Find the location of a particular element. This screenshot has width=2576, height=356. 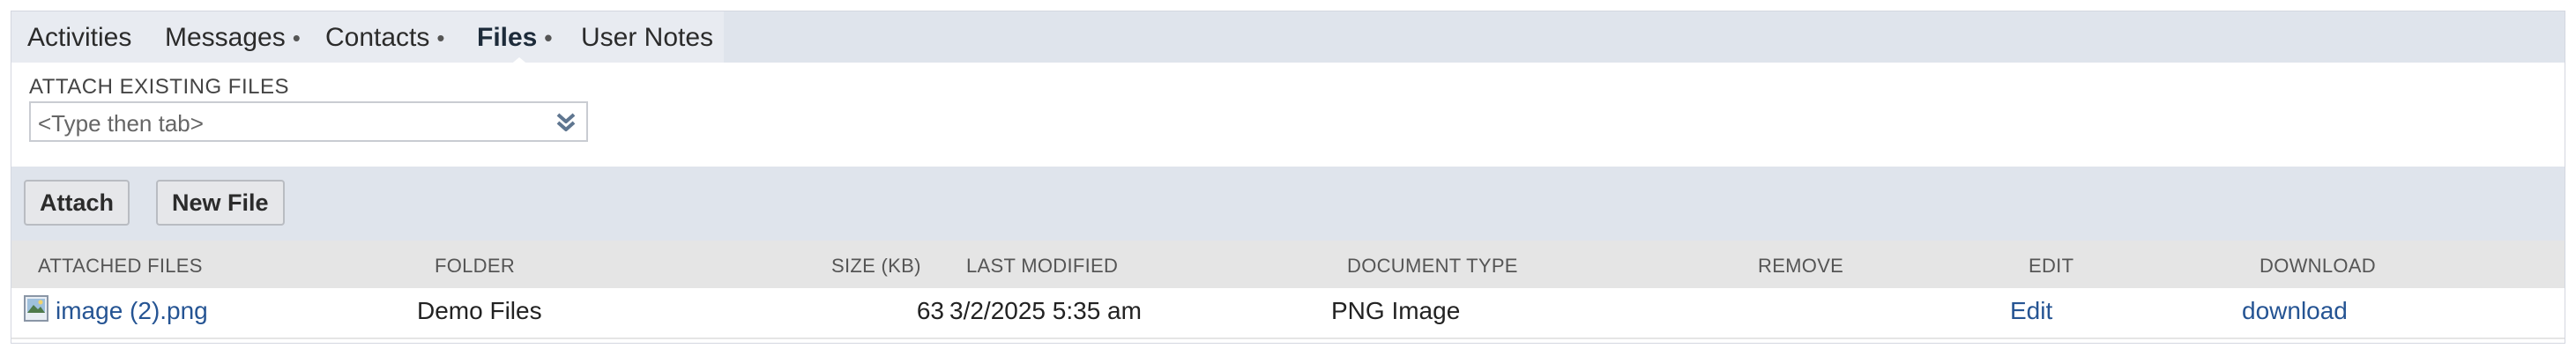

file-size: 63 is located at coordinates (930, 310).